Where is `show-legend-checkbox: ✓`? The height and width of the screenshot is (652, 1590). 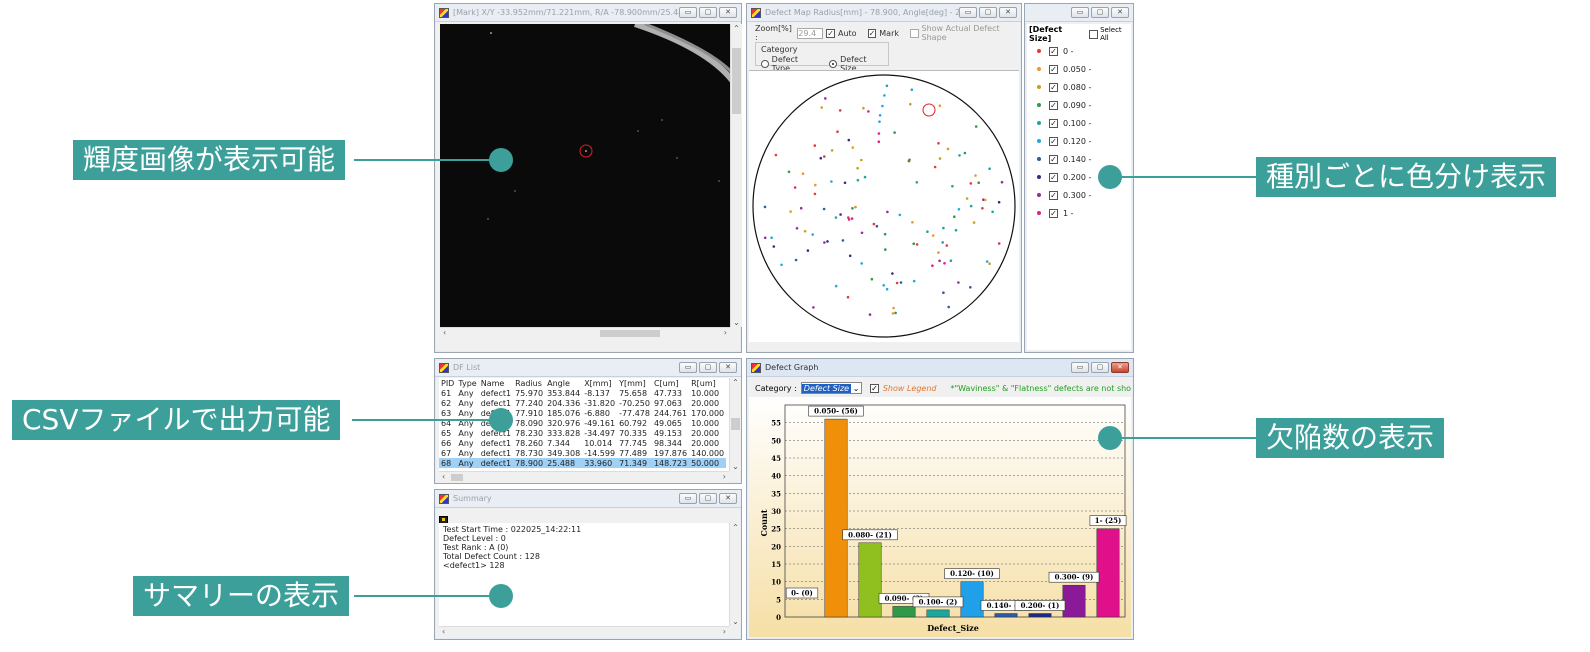 show-legend-checkbox: ✓ is located at coordinates (874, 388).